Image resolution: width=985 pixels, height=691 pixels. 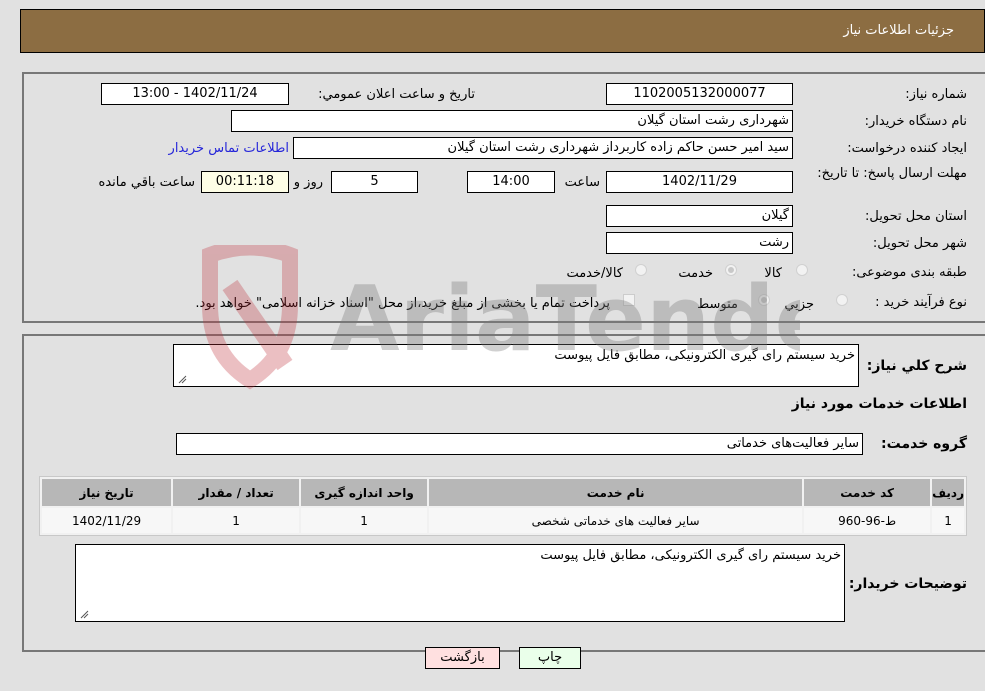 What do you see at coordinates (582, 182) in the screenshot?
I see `deadline-time-label: ساعت` at bounding box center [582, 182].